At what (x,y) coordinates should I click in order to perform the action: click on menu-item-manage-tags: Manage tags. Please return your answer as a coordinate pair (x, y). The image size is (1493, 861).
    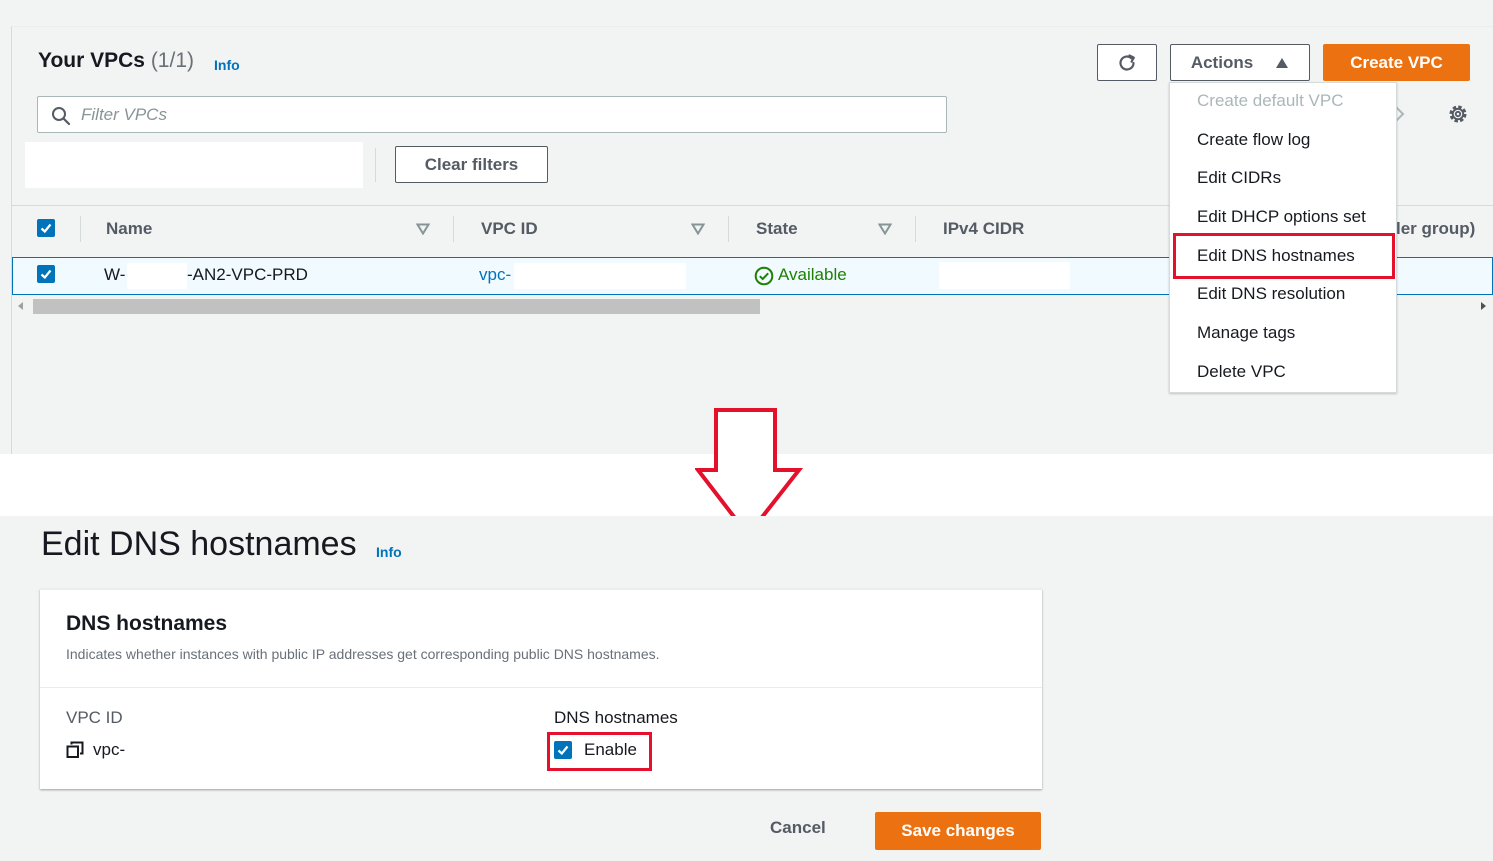
    Looking at the image, I should click on (1246, 333).